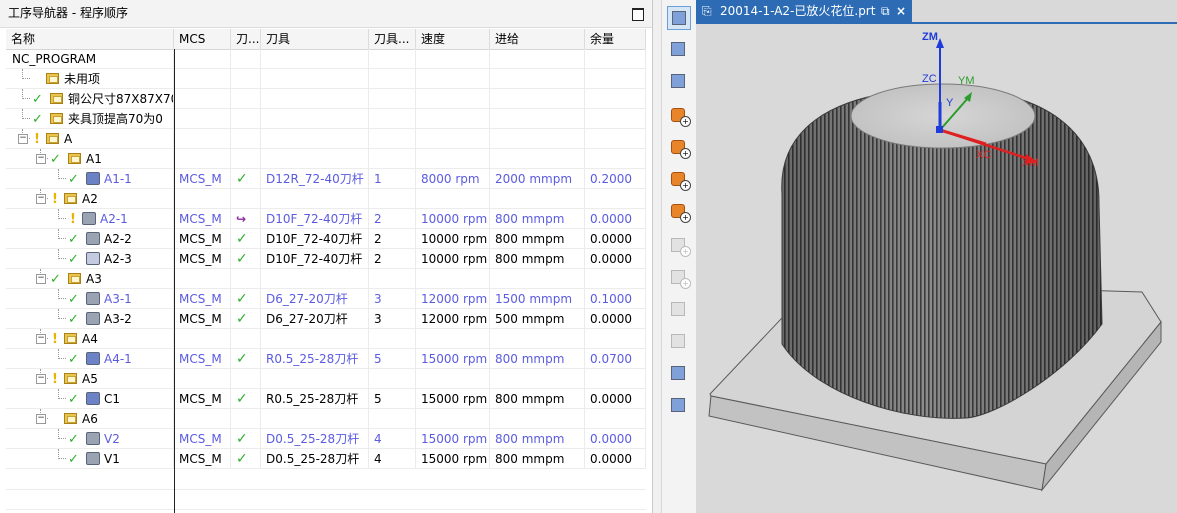 The image size is (1177, 513). I want to click on machine-tool-view-icon, so click(679, 50).